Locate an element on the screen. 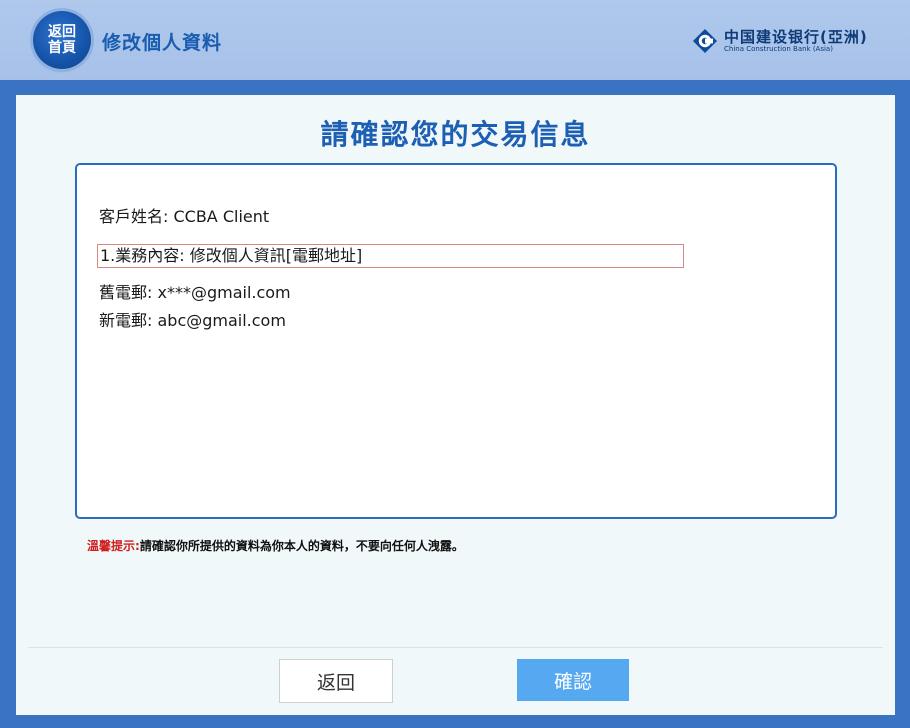 The width and height of the screenshot is (910, 728). home-button-line1: 返回 is located at coordinates (62, 32).